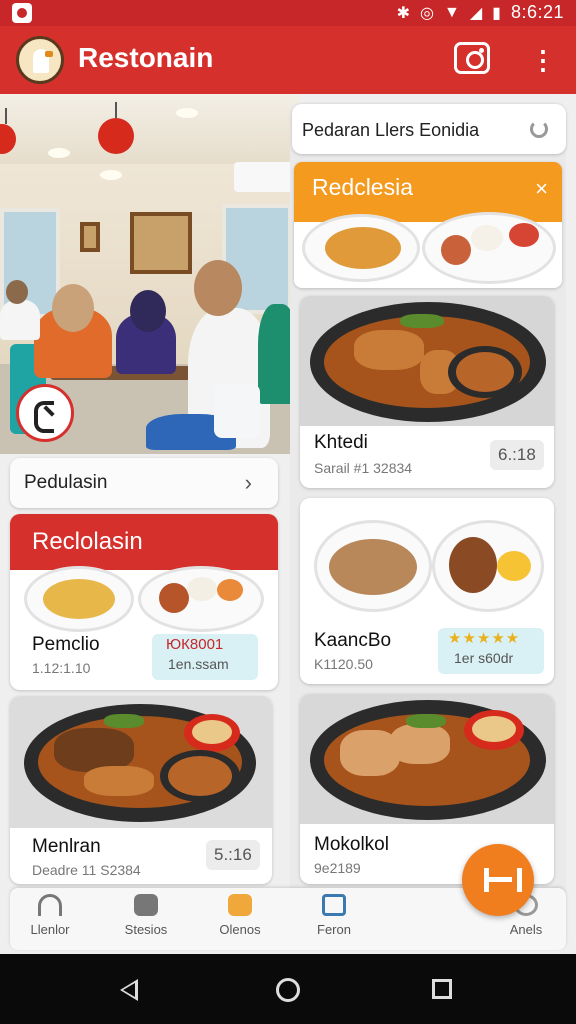 The image size is (576, 1024). What do you see at coordinates (129, 990) in the screenshot?
I see `back-icon` at bounding box center [129, 990].